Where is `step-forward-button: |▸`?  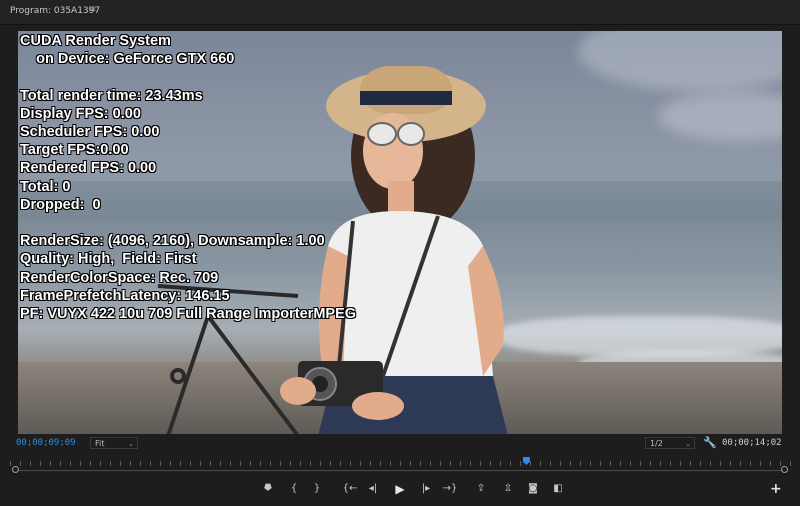
step-forward-button: |▸ is located at coordinates (426, 489).